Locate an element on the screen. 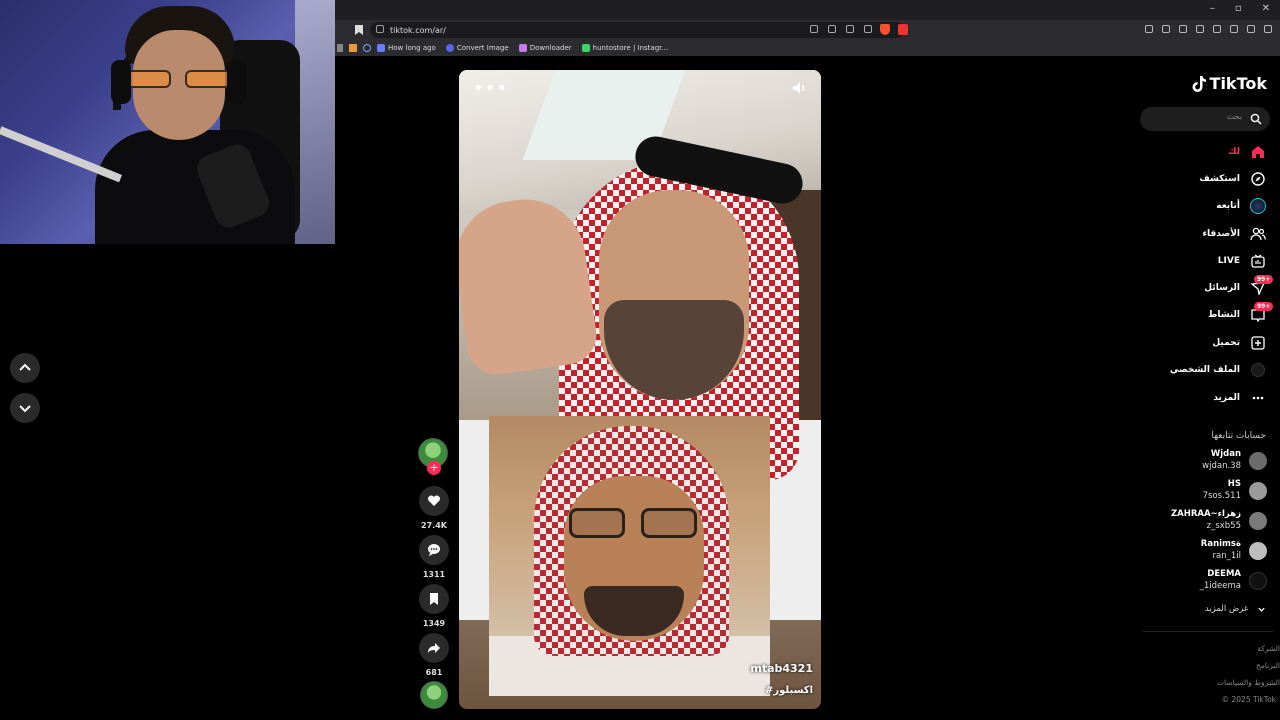 The image size is (1280, 720). minimize-button: – is located at coordinates (1212, 8).